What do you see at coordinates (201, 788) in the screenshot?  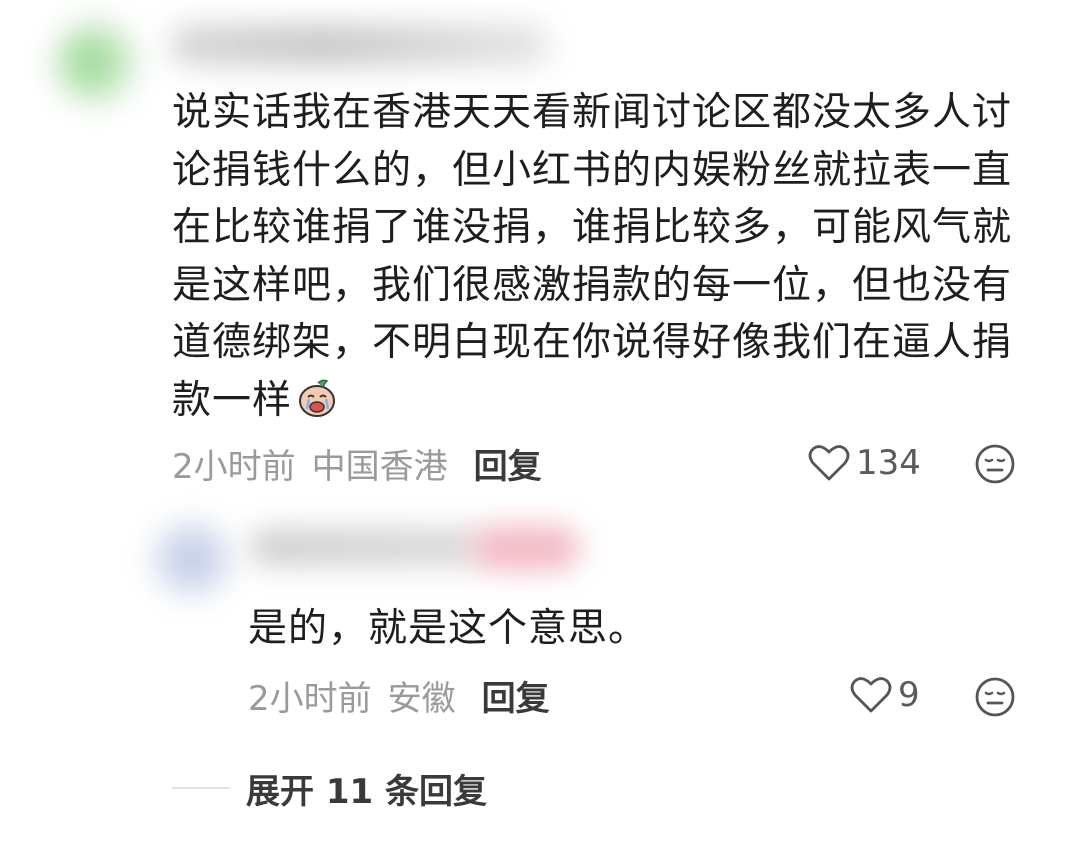 I see `divider` at bounding box center [201, 788].